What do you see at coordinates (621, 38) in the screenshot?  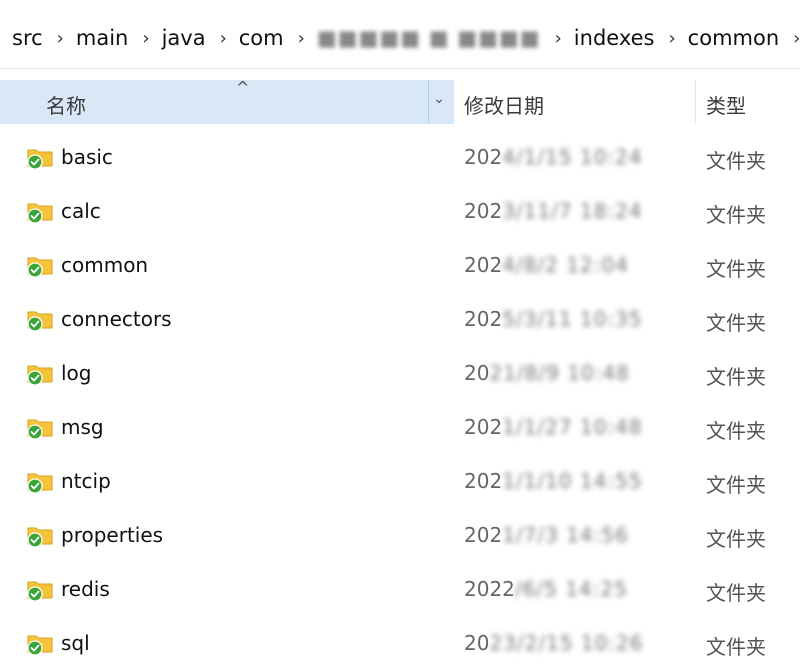 I see `breadcrumb-label: indexes` at bounding box center [621, 38].